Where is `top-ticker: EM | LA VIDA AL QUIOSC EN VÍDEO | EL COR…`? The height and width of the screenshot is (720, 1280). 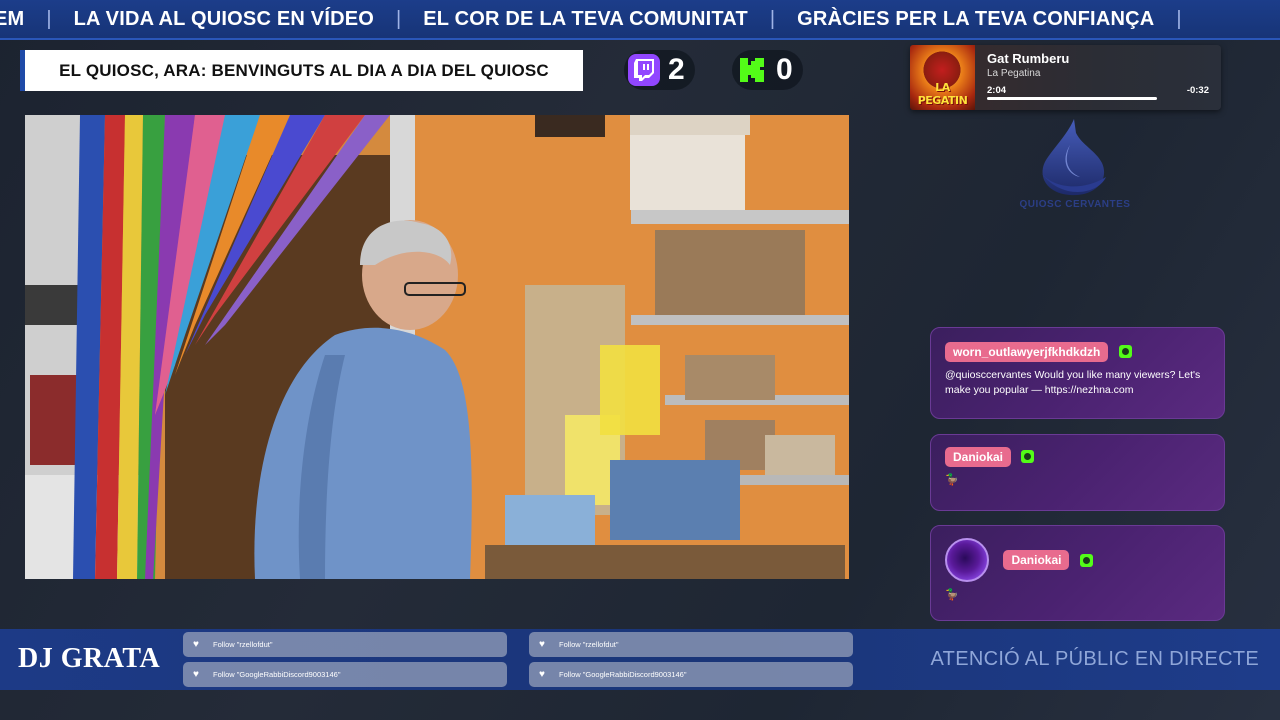 top-ticker: EM | LA VIDA AL QUIOSC EN VÍDEO | EL COR… is located at coordinates (640, 20).